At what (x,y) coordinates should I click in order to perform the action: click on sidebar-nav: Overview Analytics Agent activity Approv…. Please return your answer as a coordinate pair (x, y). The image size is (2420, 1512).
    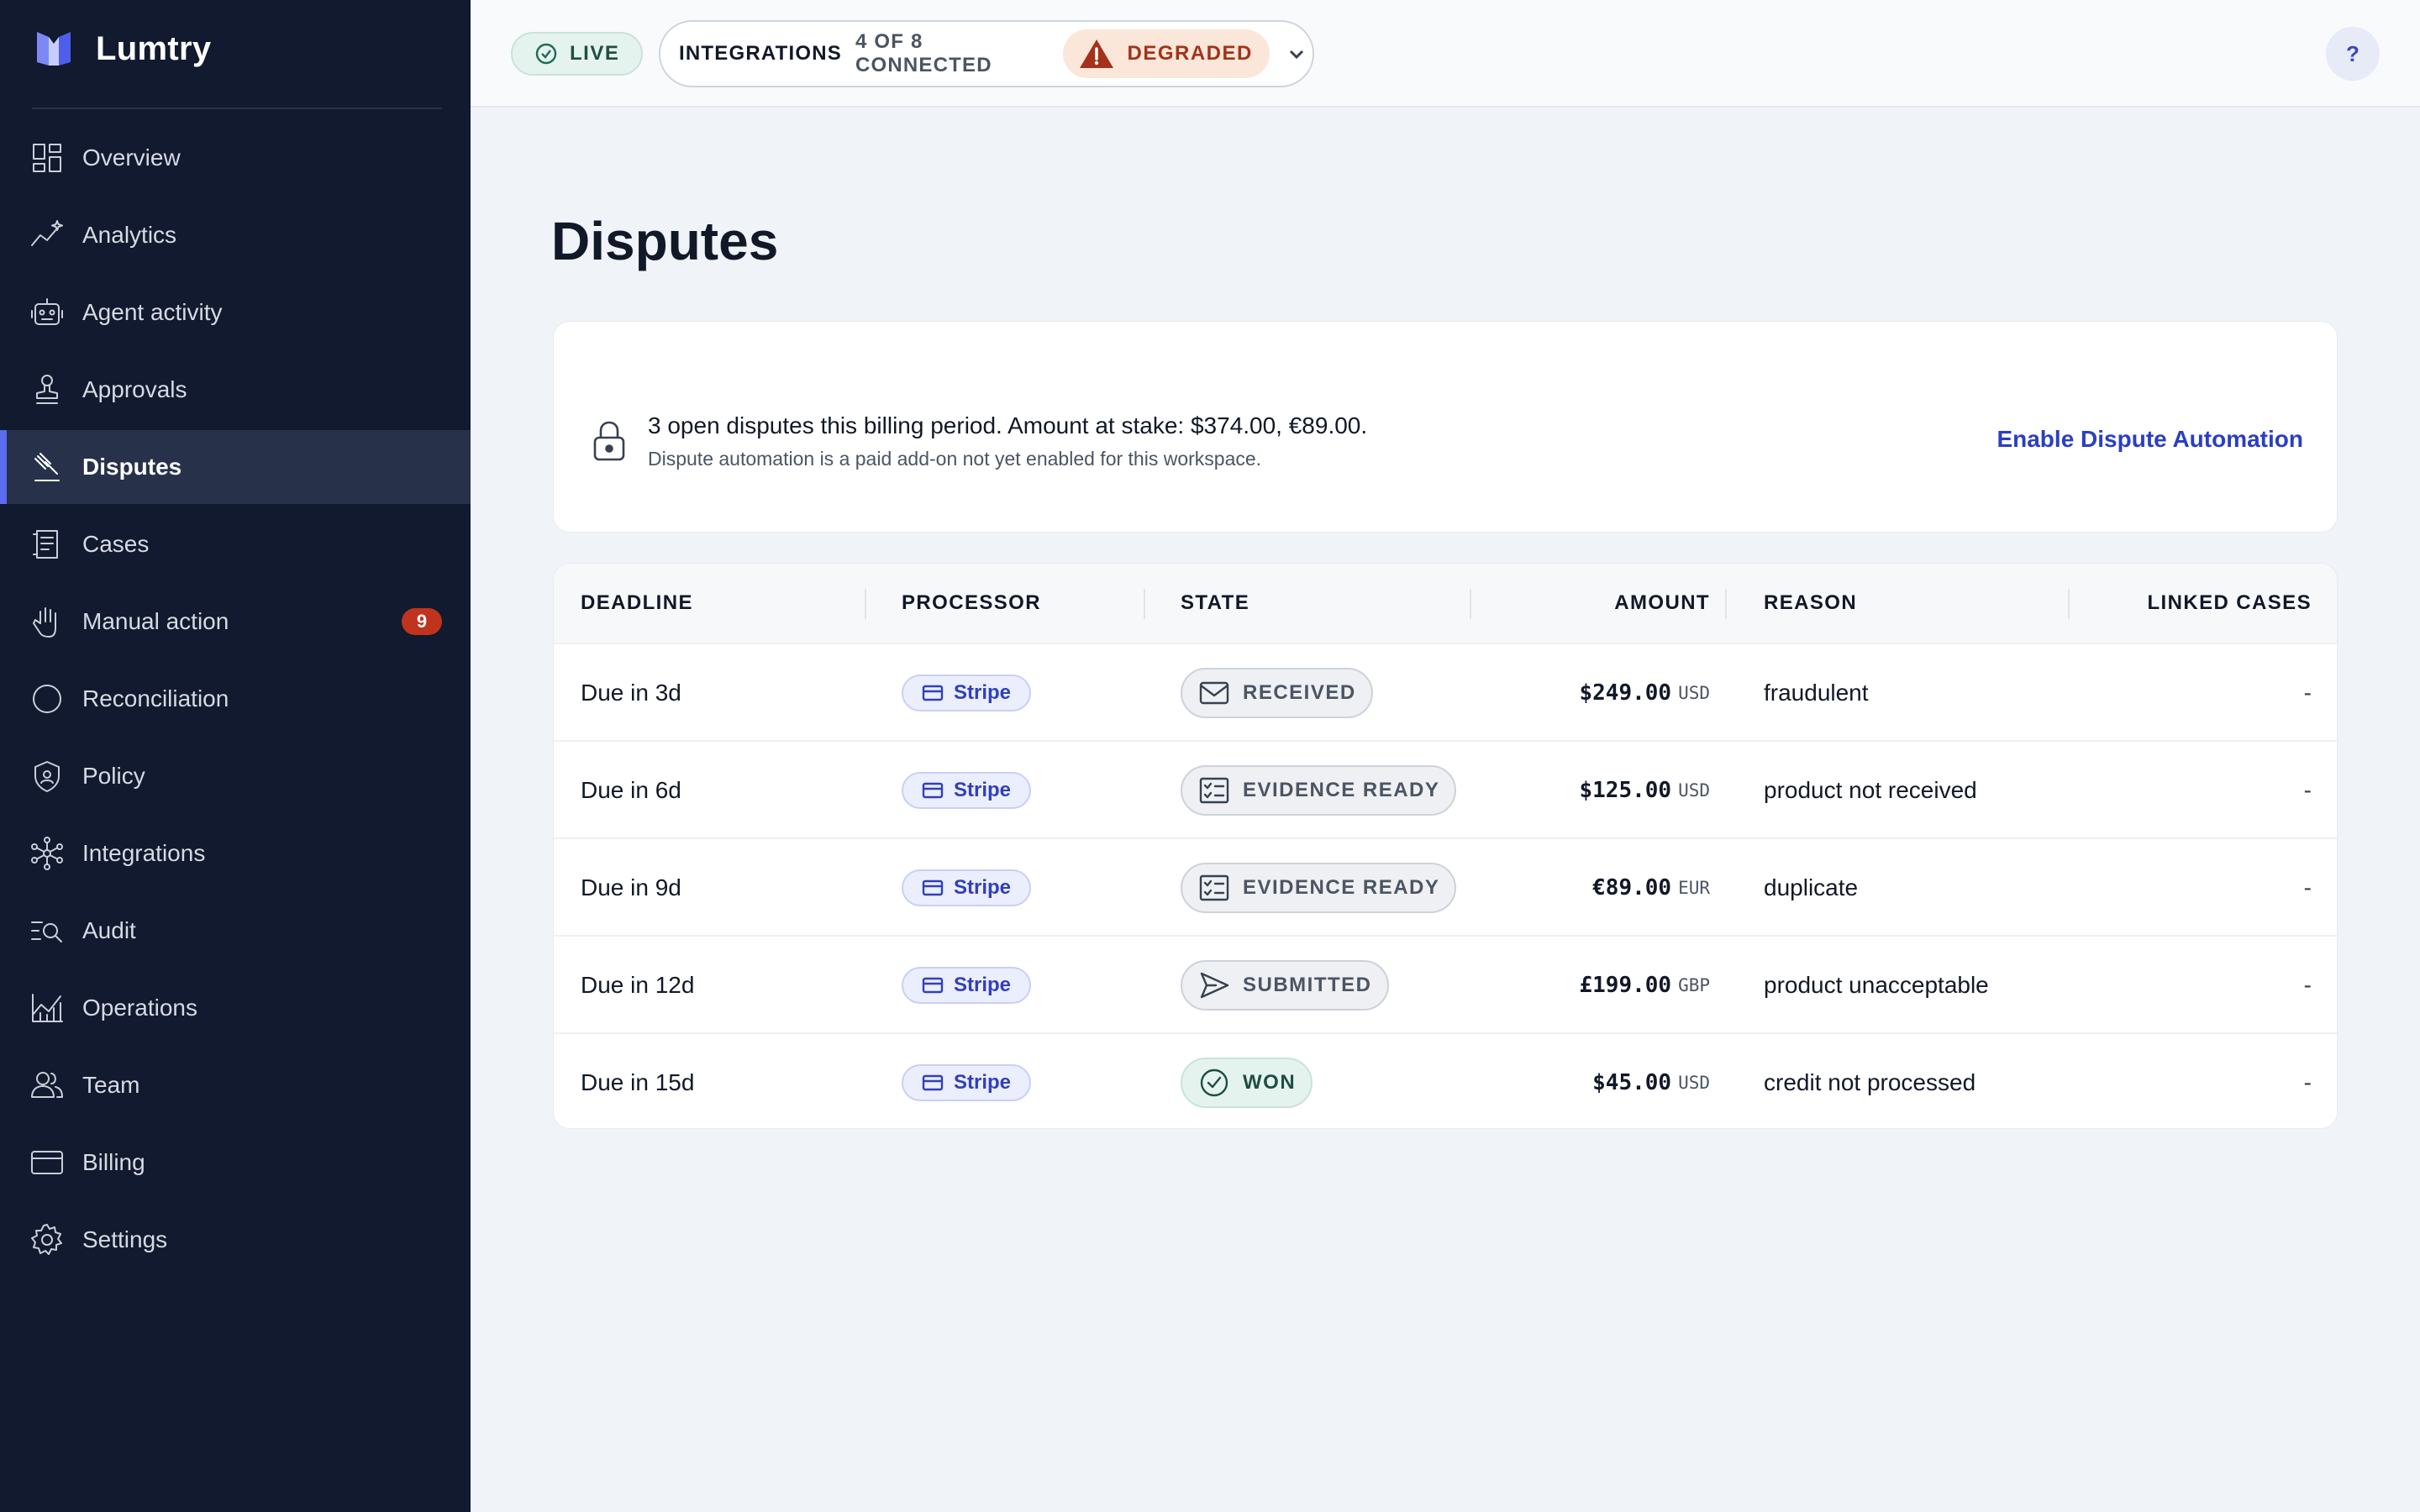
    Looking at the image, I should click on (235, 700).